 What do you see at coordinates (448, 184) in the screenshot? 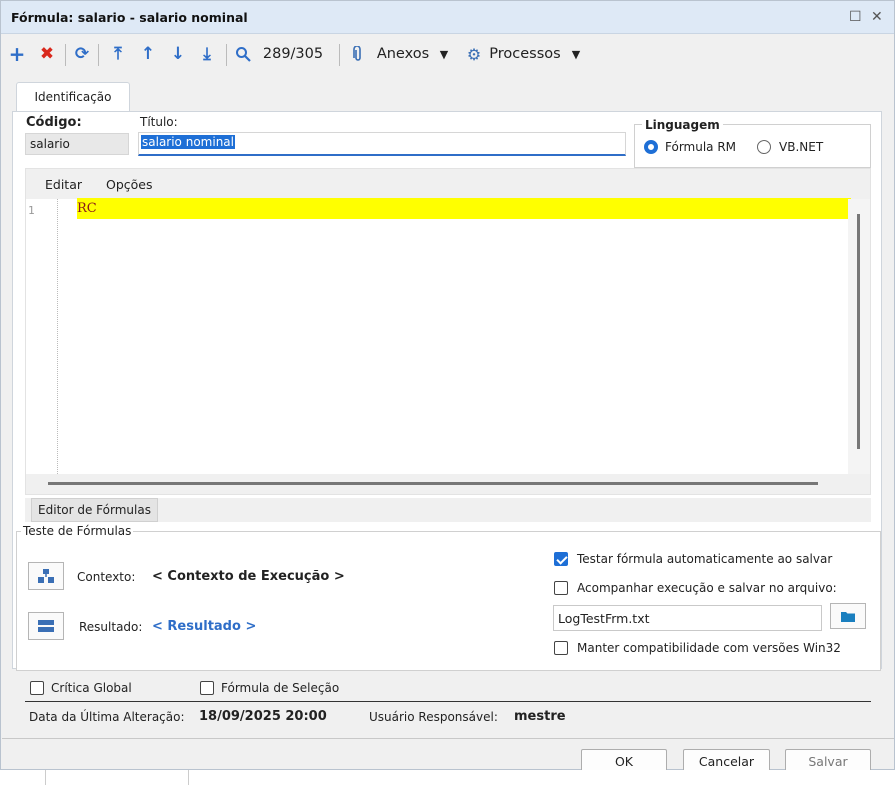
I see `editor-menu: Editar Opções` at bounding box center [448, 184].